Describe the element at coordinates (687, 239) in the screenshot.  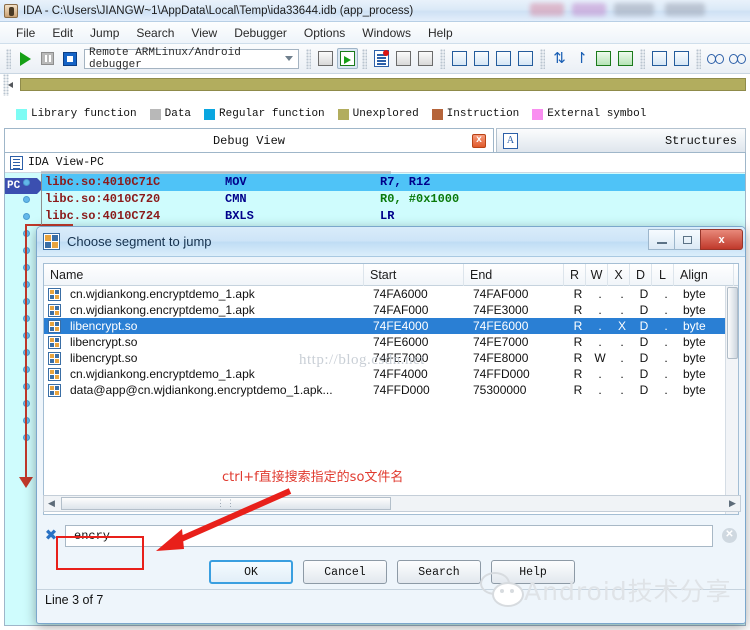
I see `maximize-button` at that location.